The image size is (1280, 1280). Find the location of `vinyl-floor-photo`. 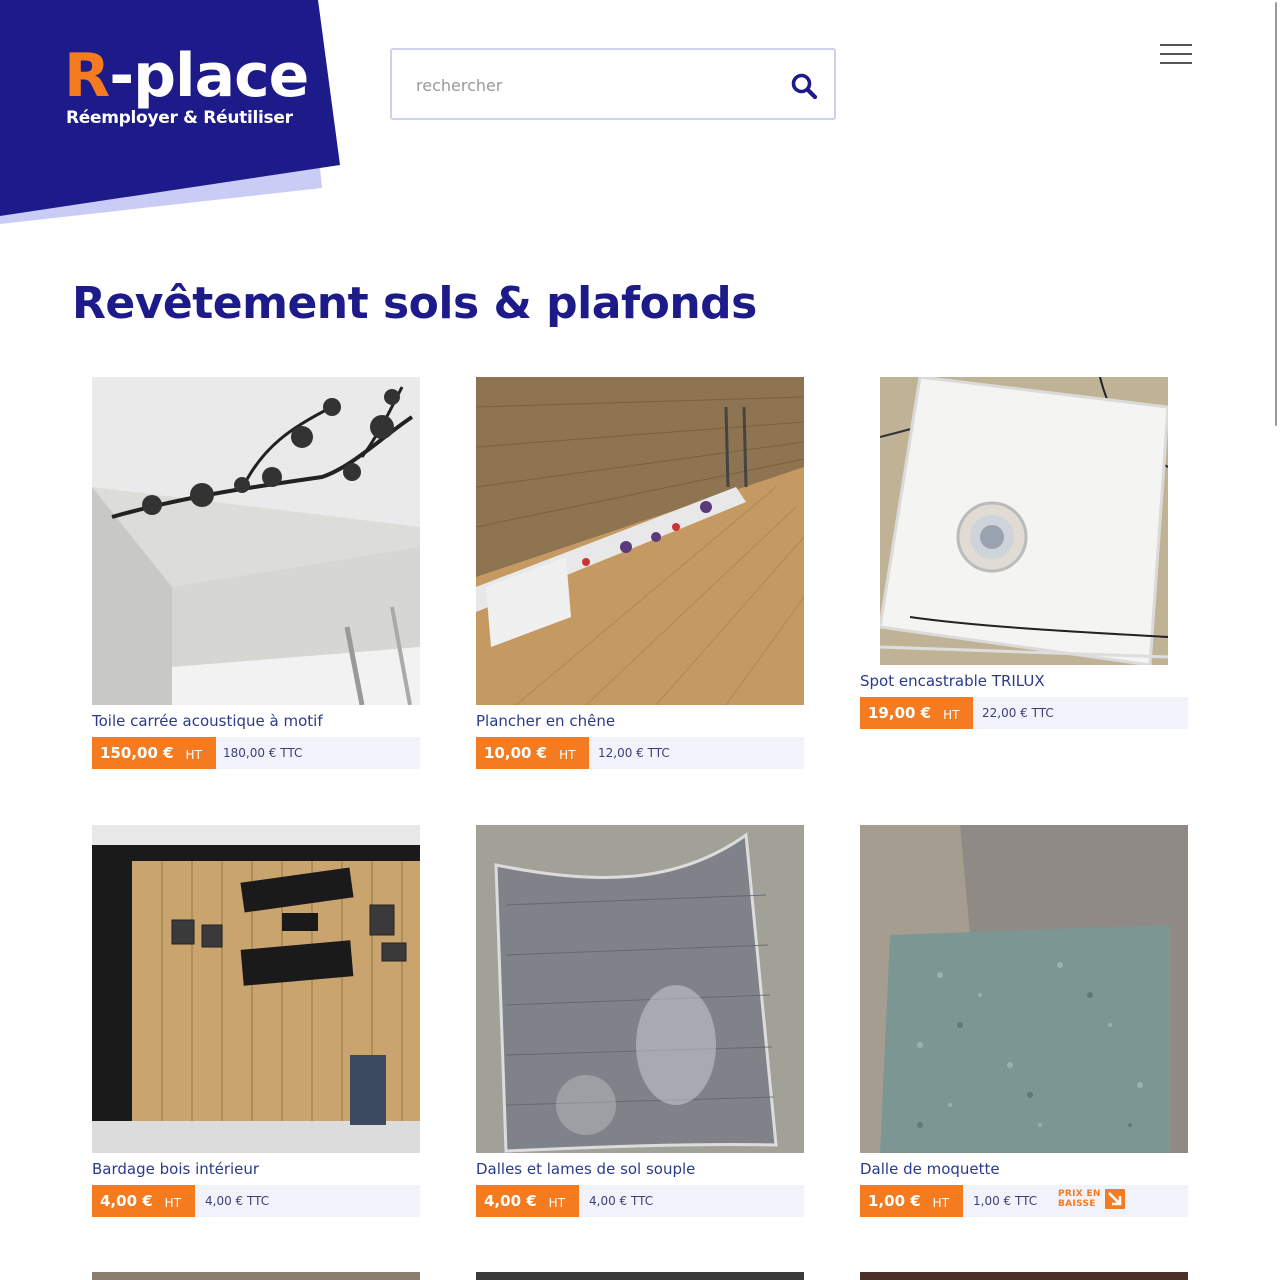

vinyl-floor-photo is located at coordinates (640, 989).